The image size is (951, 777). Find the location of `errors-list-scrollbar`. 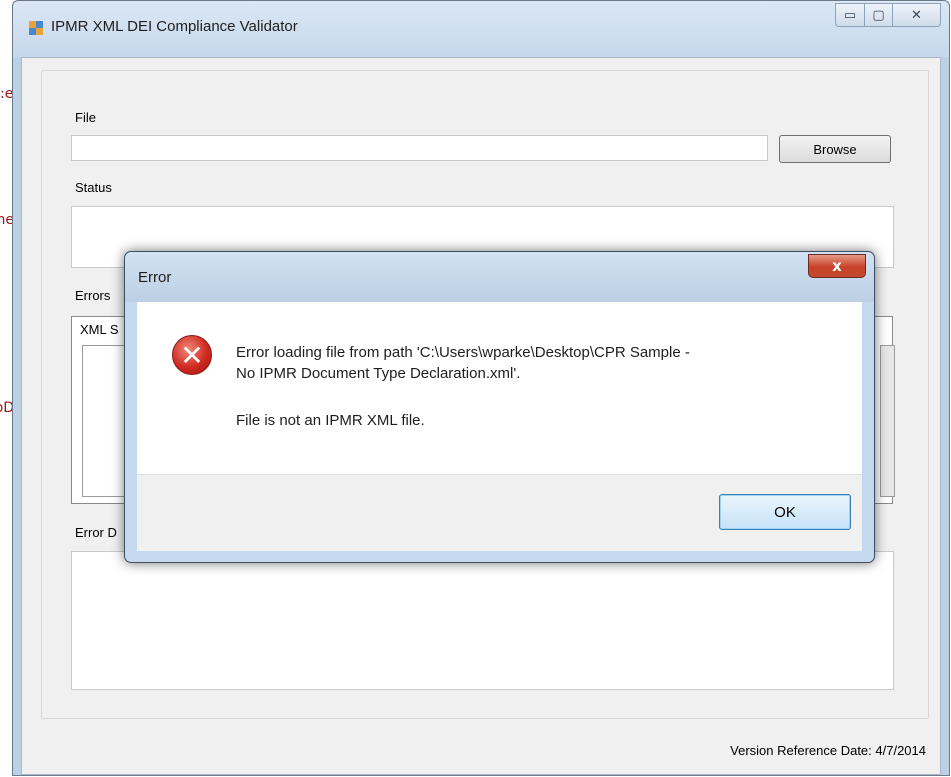

errors-list-scrollbar is located at coordinates (887, 421).